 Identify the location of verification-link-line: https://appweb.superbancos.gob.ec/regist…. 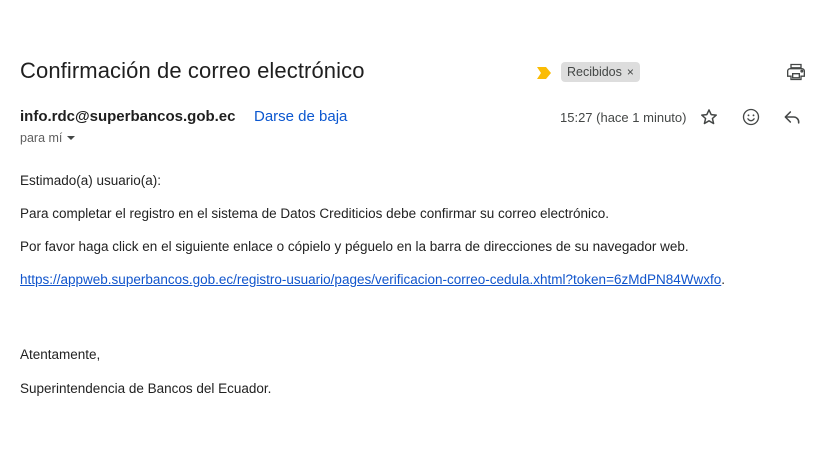
(372, 279).